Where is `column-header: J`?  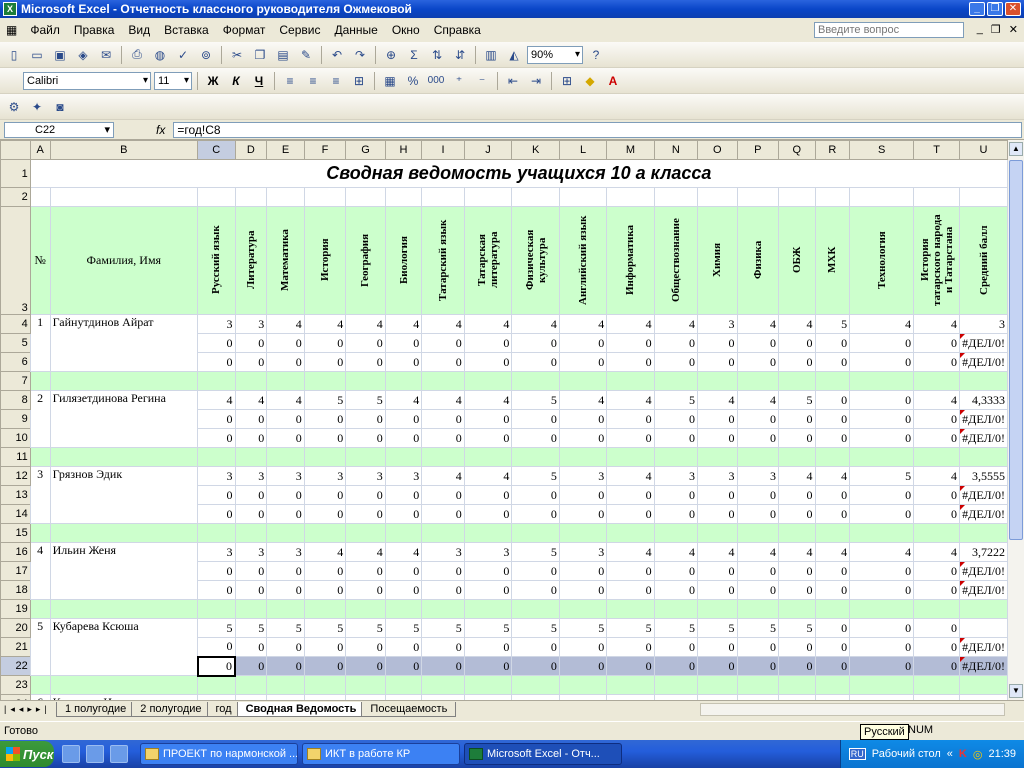
column-header: J is located at coordinates (488, 150).